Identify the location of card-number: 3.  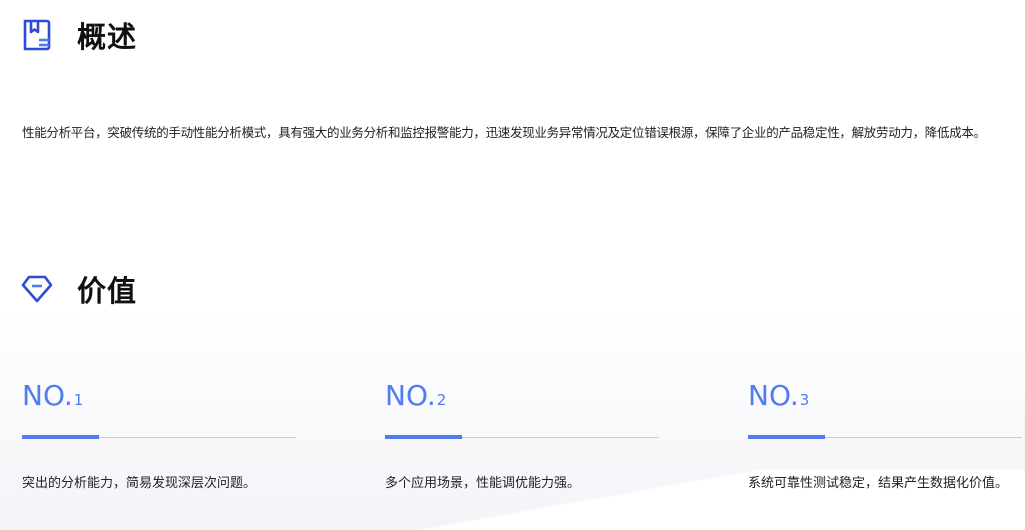
(804, 400).